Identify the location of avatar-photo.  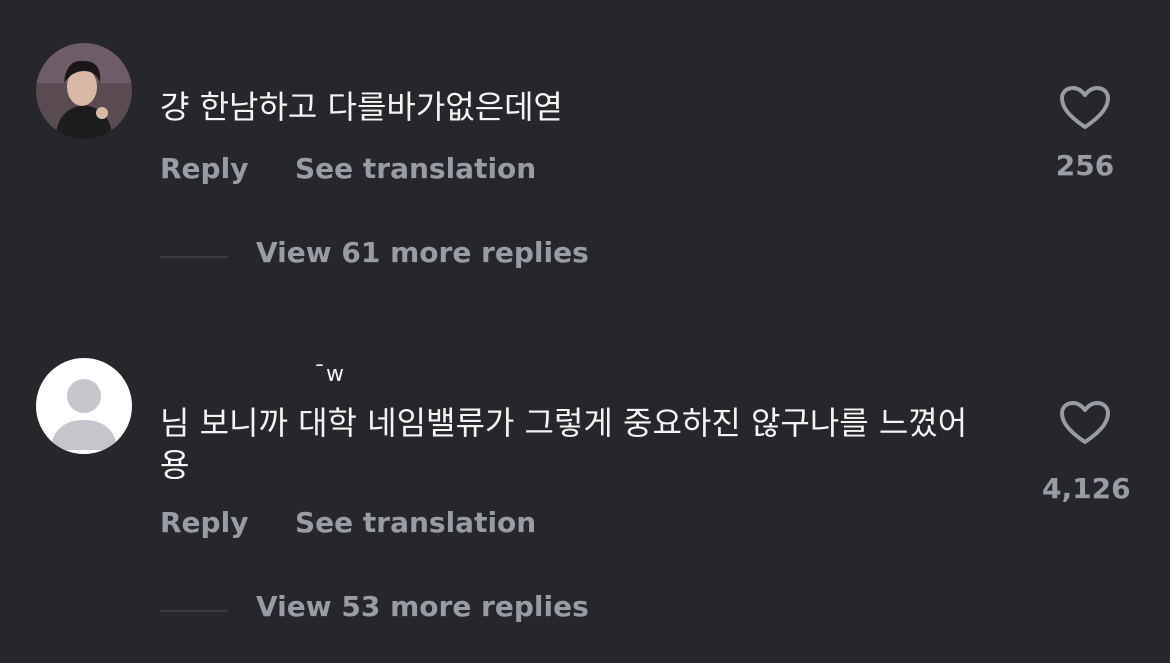
(84, 91).